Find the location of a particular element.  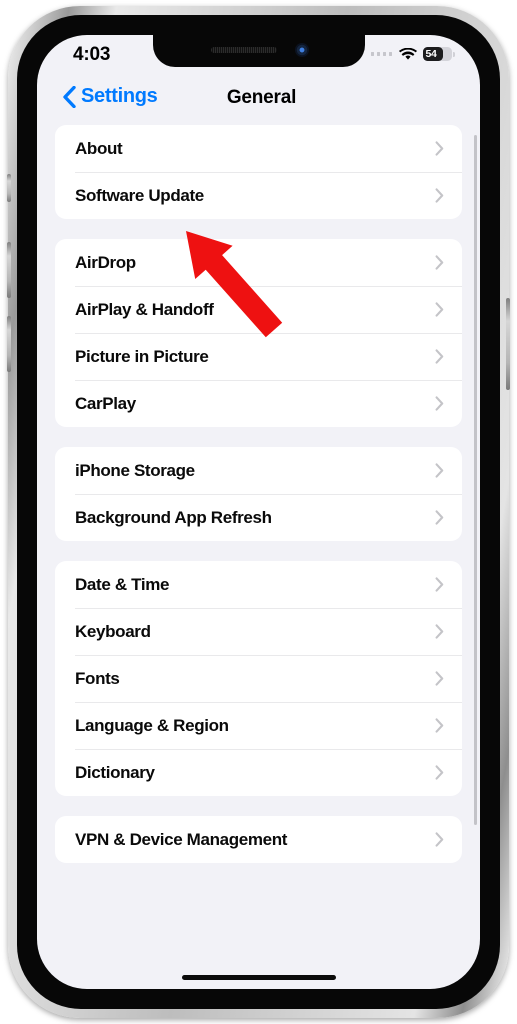

settings-row-vpn-device-management: VPN & Device Management is located at coordinates (258, 839).